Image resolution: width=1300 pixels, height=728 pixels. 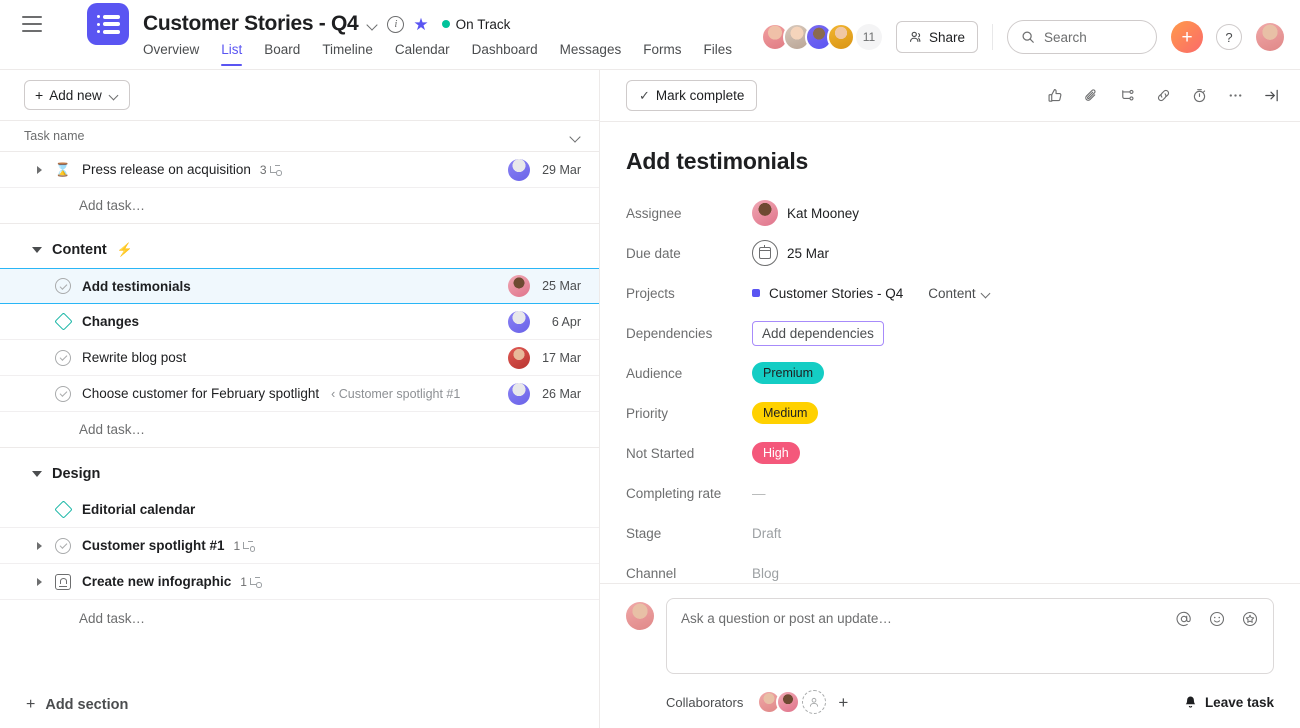 What do you see at coordinates (299, 474) in the screenshot?
I see `section-header-design: Design` at bounding box center [299, 474].